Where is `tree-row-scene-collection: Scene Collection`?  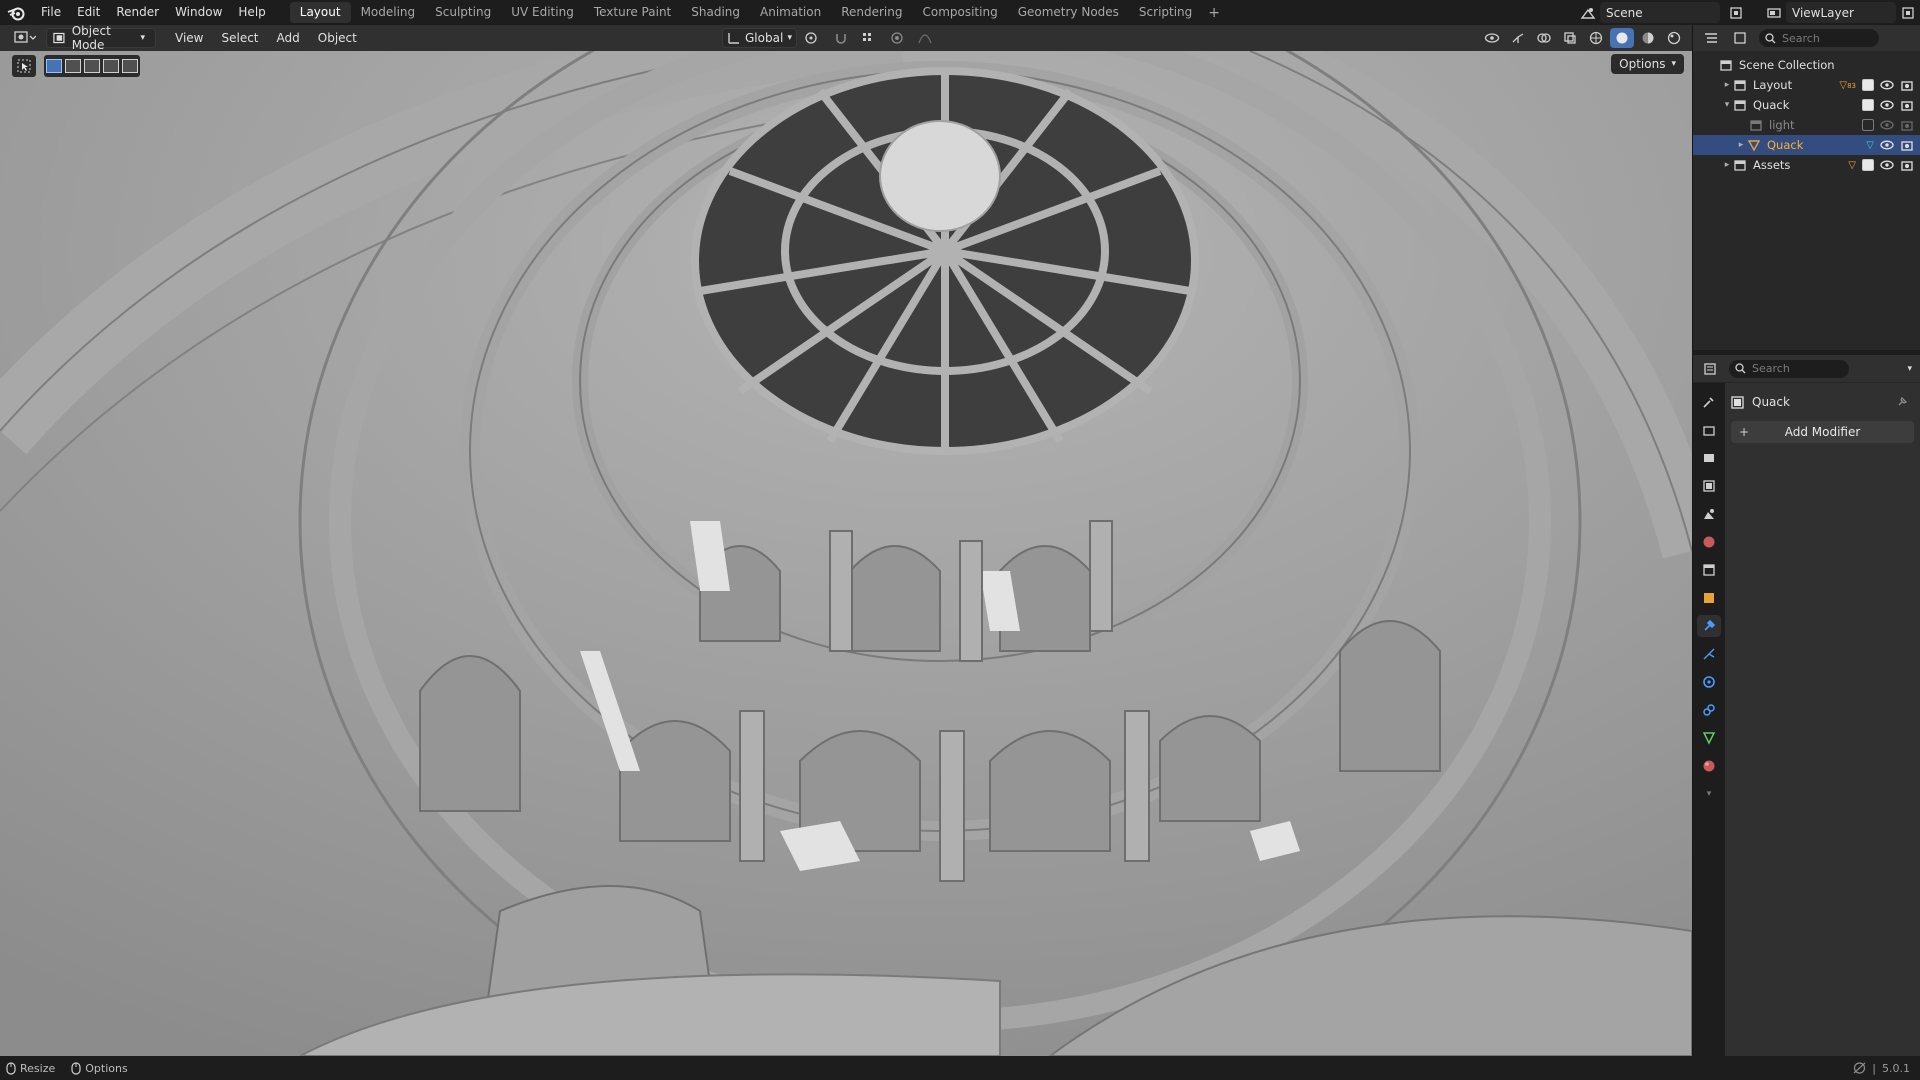
tree-row-scene-collection: Scene Collection is located at coordinates (1806, 65).